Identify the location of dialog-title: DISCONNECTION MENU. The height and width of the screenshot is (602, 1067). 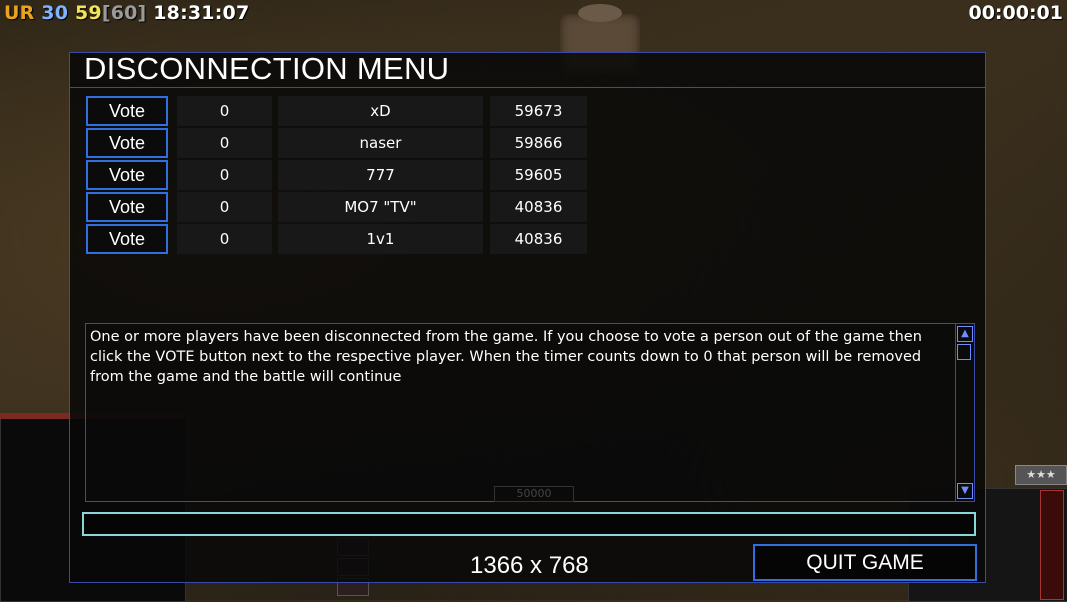
(267, 68).